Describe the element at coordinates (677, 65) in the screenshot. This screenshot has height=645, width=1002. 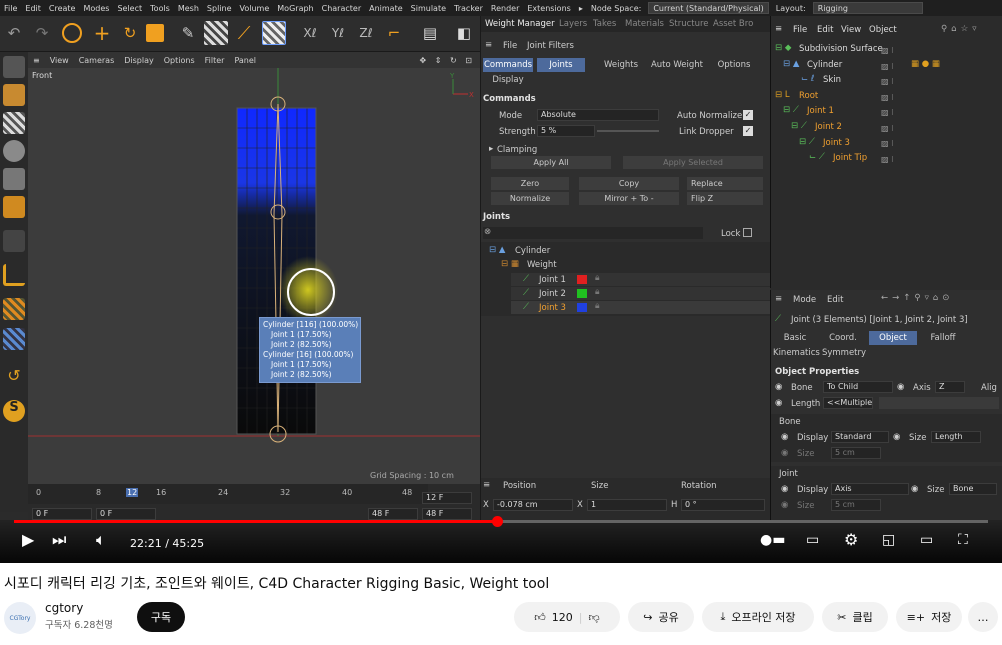
I see `tab-auto-weight: Auto Weight` at that location.